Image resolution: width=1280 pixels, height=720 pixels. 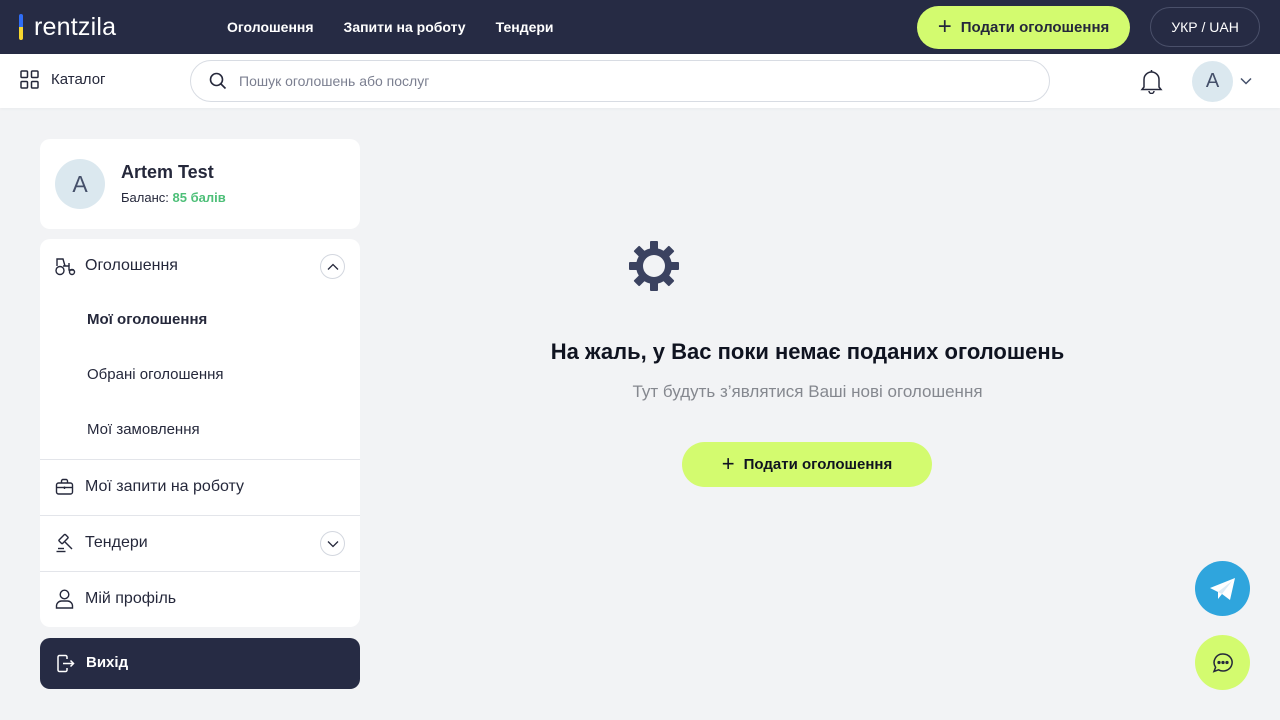 What do you see at coordinates (147, 319) in the screenshot?
I see `sidebar-subitem-my-ads: Мої оголошення` at bounding box center [147, 319].